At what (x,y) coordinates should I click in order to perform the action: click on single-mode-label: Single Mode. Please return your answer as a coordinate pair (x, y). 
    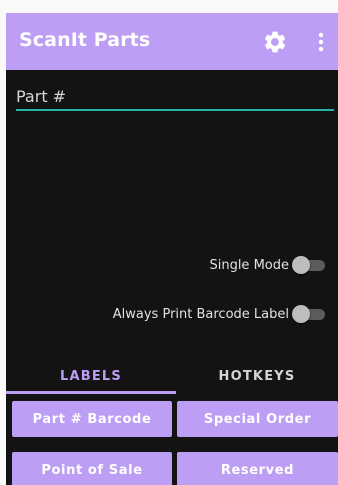
    Looking at the image, I should click on (249, 265).